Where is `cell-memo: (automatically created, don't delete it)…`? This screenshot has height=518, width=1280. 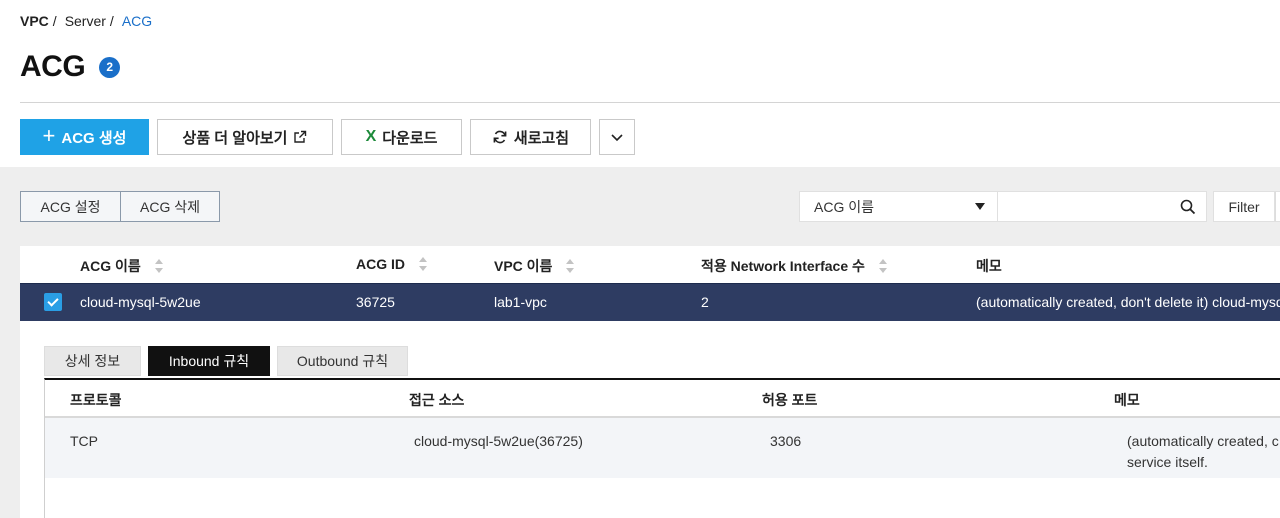 cell-memo: (automatically created, don't delete it)… is located at coordinates (1128, 302).